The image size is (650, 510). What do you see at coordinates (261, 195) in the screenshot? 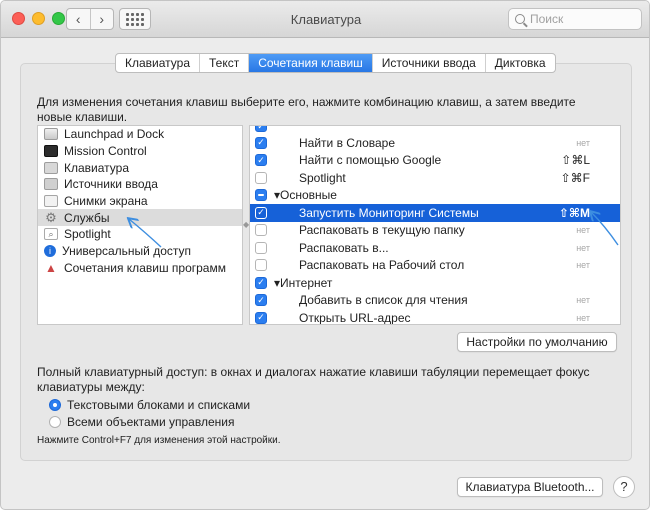
I see `group-checkbox` at bounding box center [261, 195].